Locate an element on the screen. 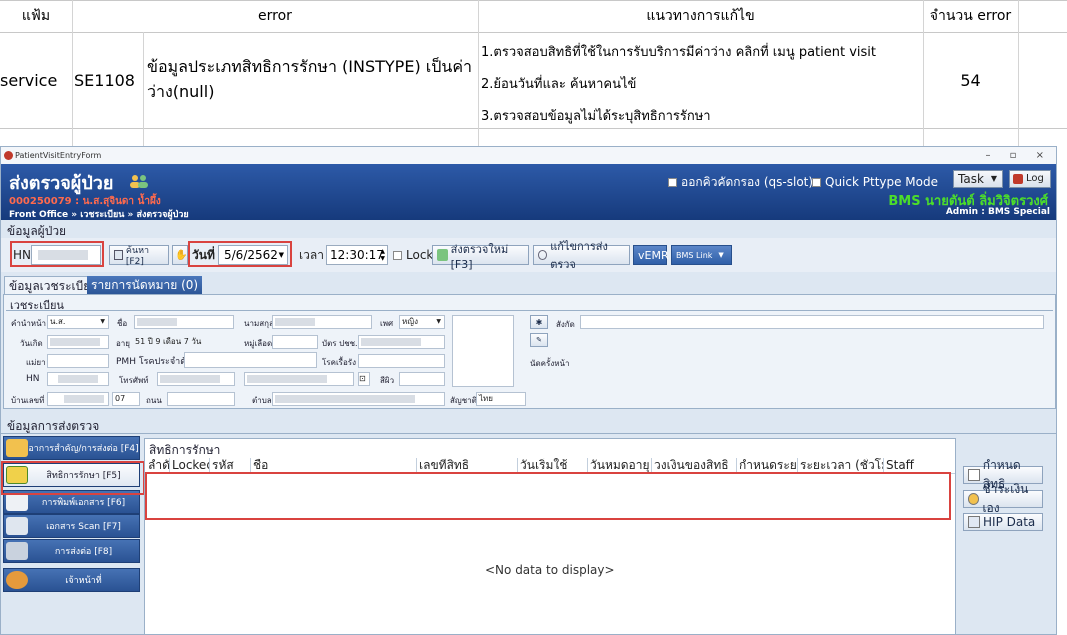  title-bar: PatientVisitEntryForm – ▫ × is located at coordinates (528, 155).